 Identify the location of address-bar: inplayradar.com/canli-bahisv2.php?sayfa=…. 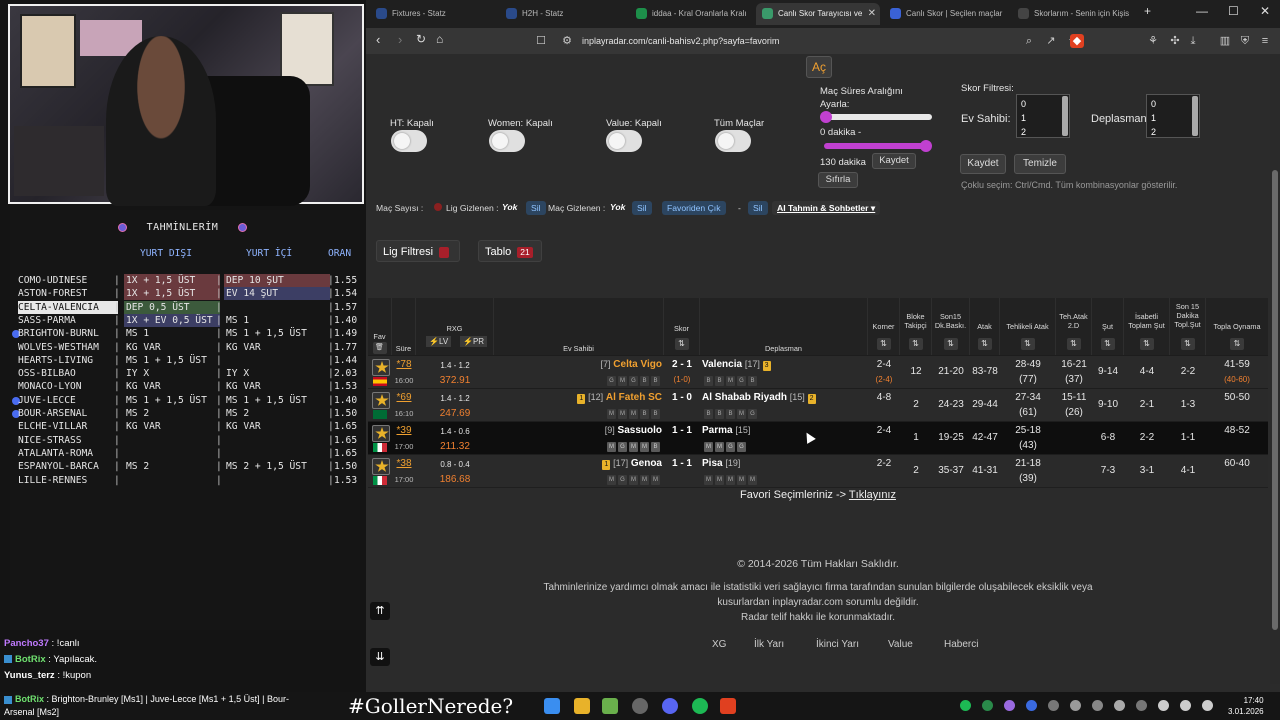
(832, 41).